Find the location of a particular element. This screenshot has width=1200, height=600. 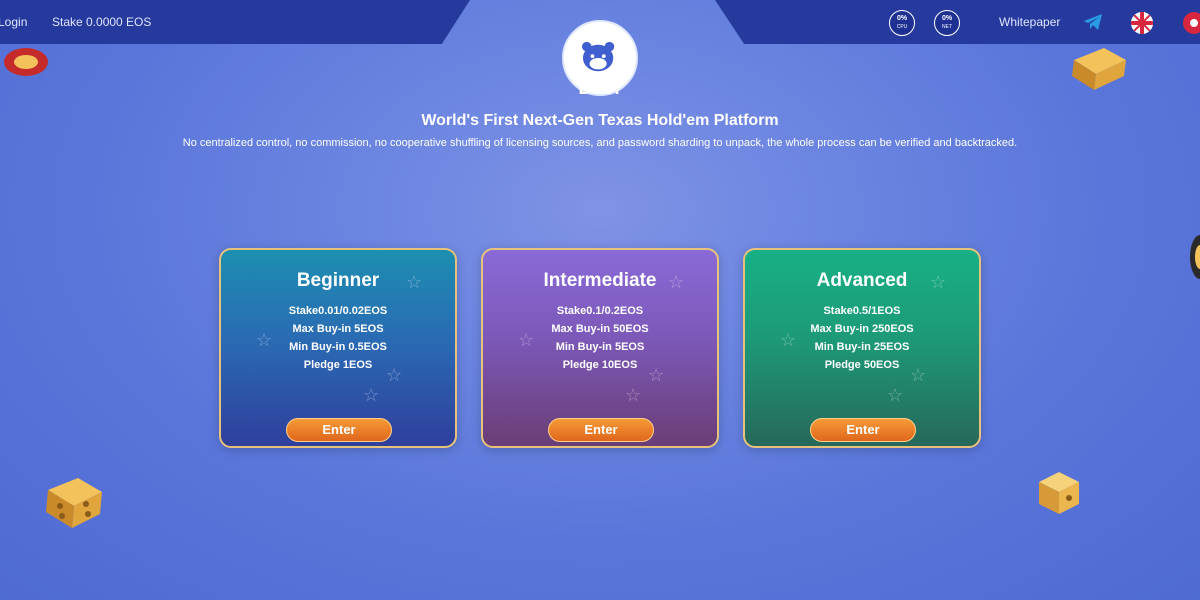

uk-flag-icon is located at coordinates (1142, 23).